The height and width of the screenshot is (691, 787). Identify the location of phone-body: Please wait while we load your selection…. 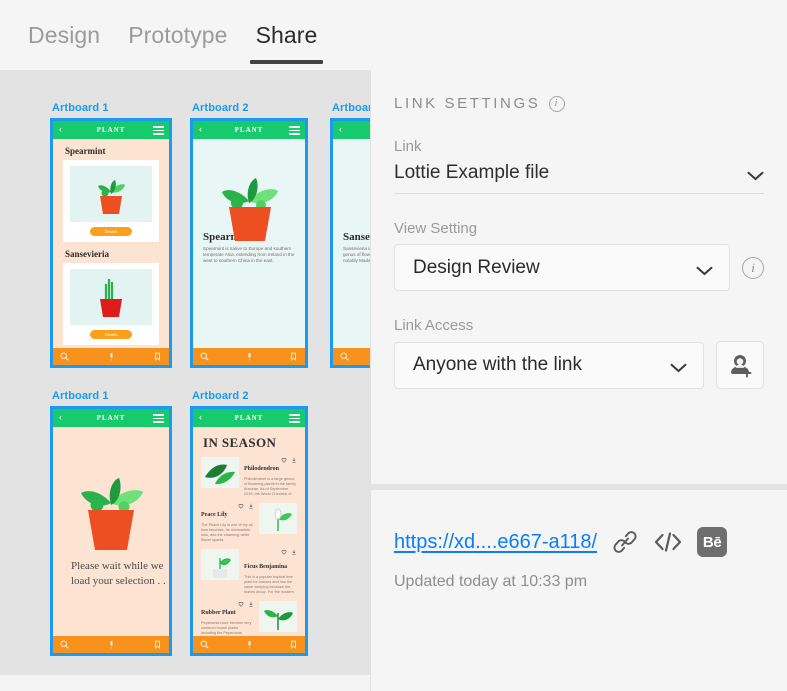
(111, 531).